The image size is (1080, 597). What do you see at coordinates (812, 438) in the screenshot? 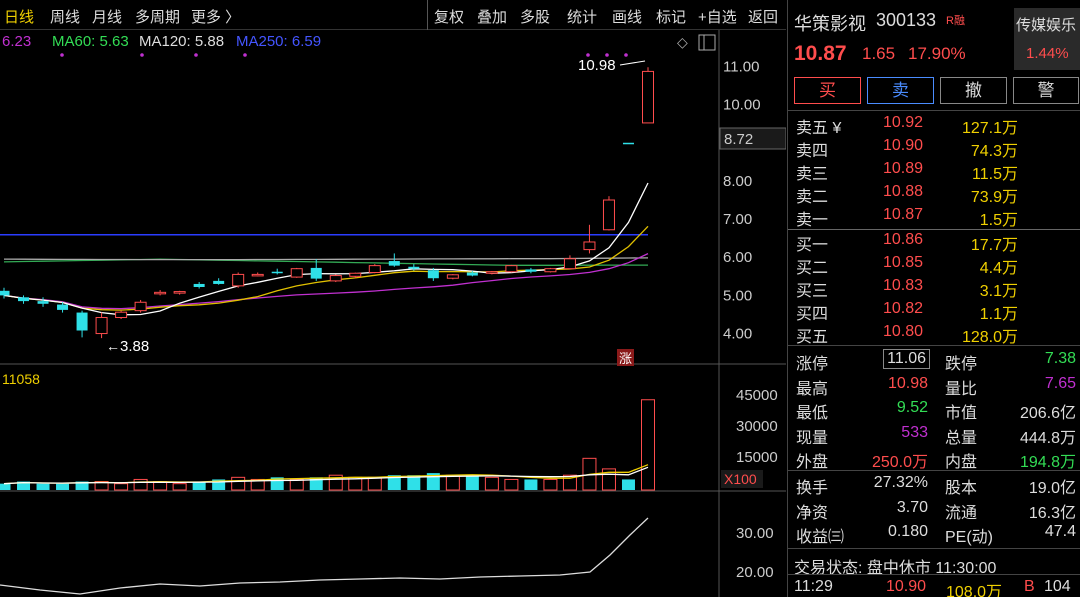
I see `stat-label: 现量` at bounding box center [812, 438].